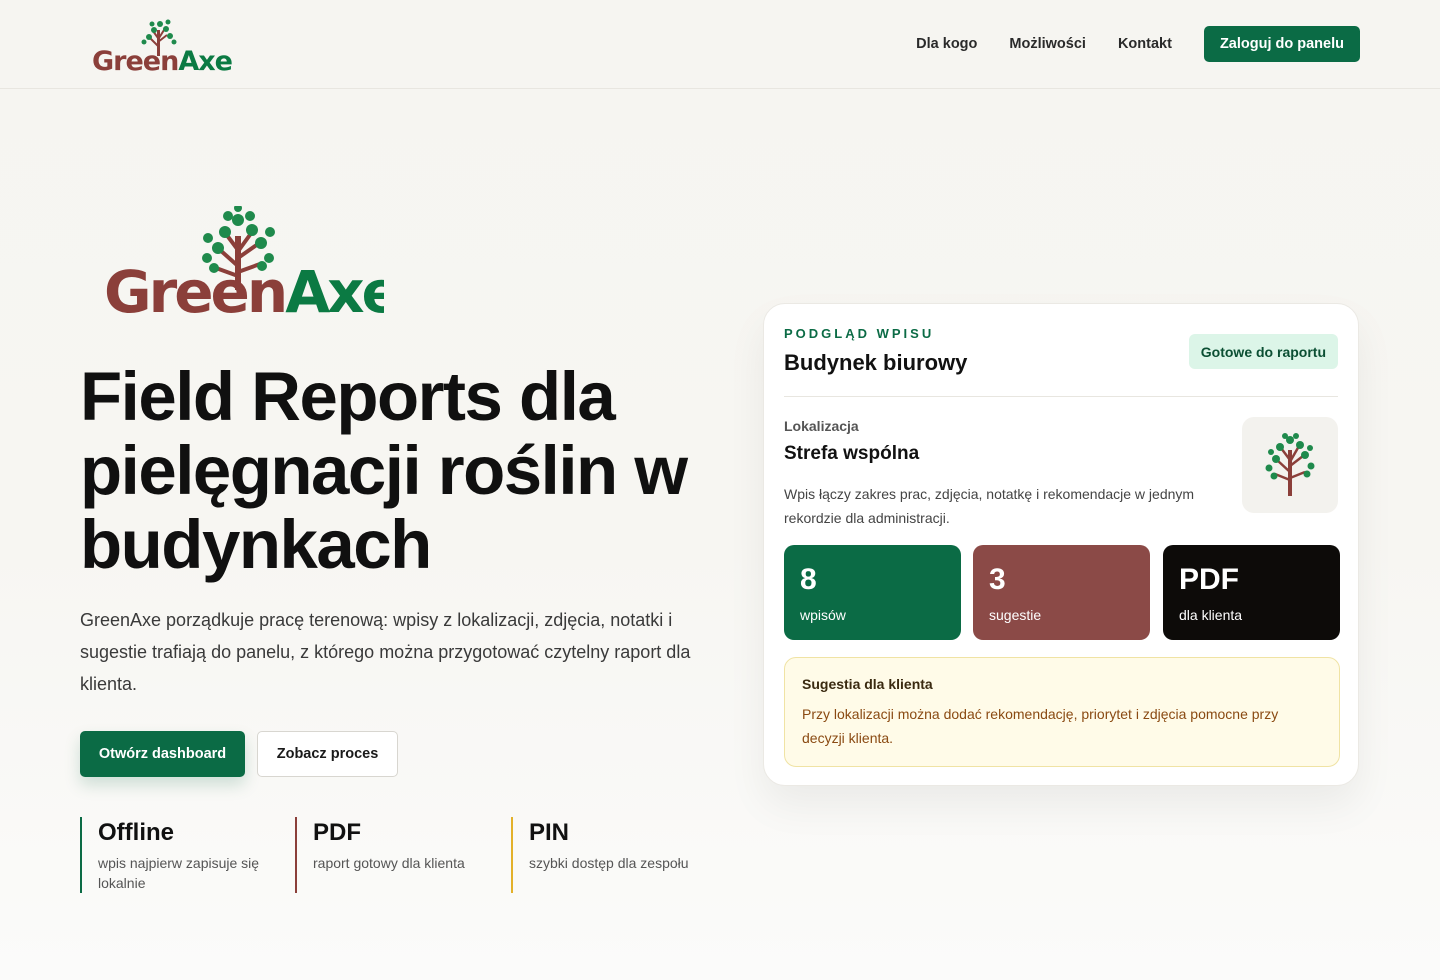 The image size is (1440, 980). What do you see at coordinates (327, 754) in the screenshot?
I see `see-process-button: Zobacz proces` at bounding box center [327, 754].